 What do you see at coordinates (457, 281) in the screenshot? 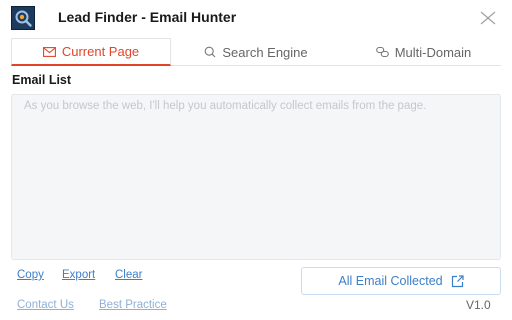
I see `external-link-icon` at bounding box center [457, 281].